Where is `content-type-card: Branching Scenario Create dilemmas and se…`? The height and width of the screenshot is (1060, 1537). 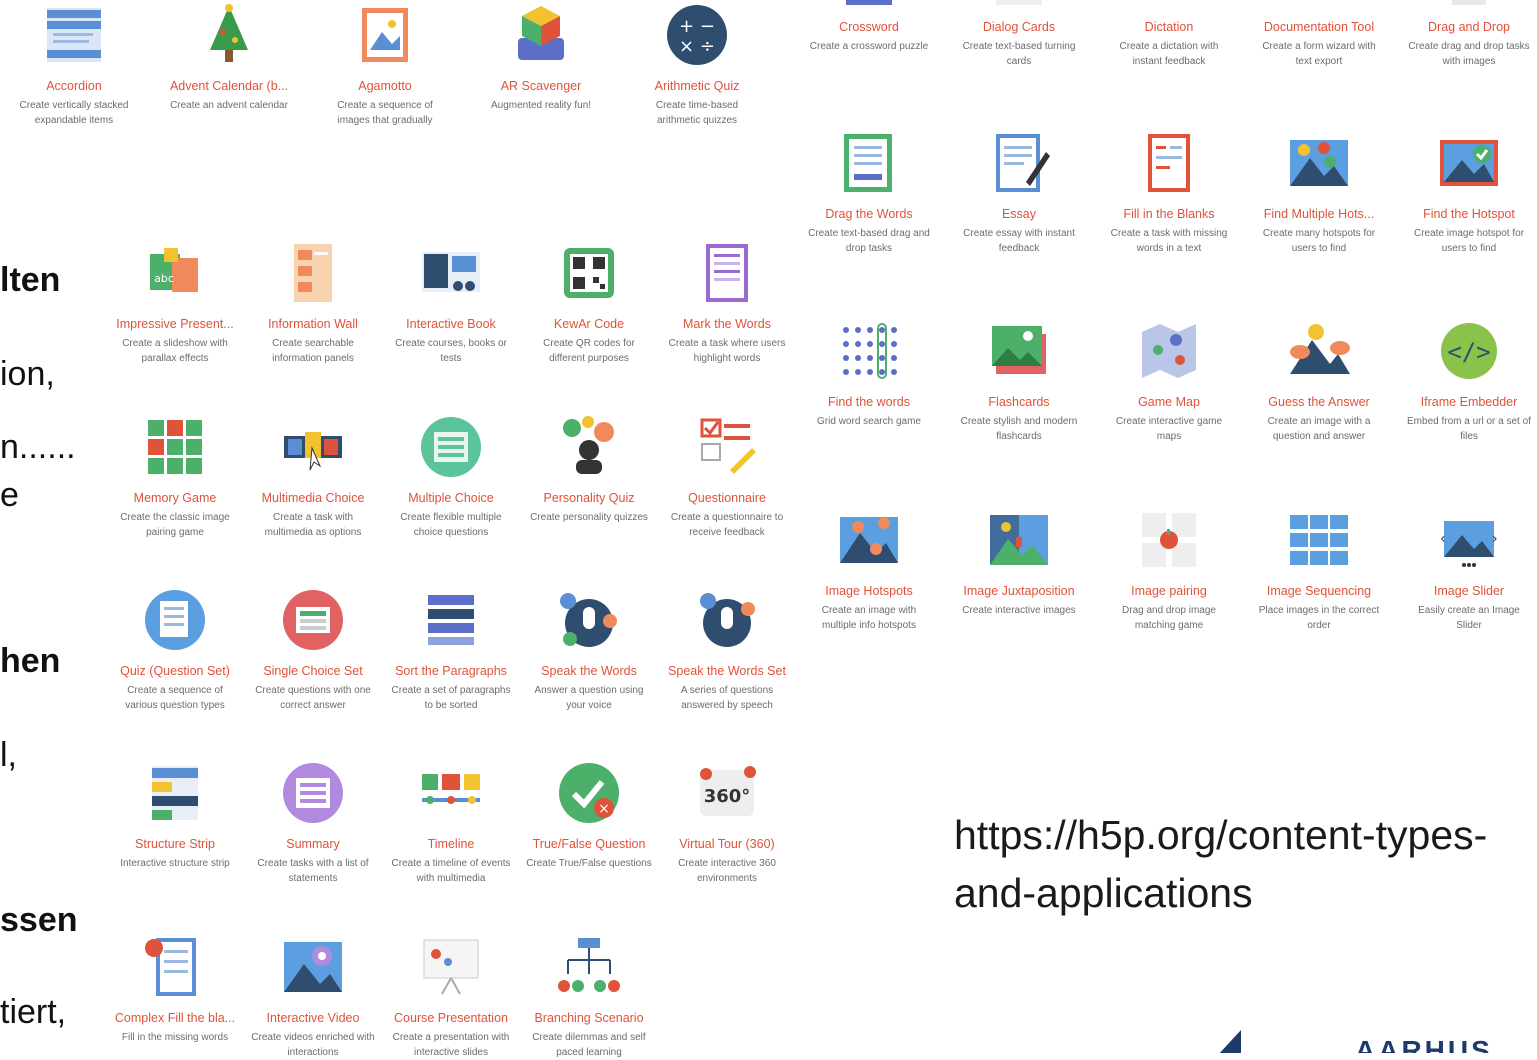
content-type-card: Branching Scenario Create dilemmas and se… is located at coordinates (589, 997).